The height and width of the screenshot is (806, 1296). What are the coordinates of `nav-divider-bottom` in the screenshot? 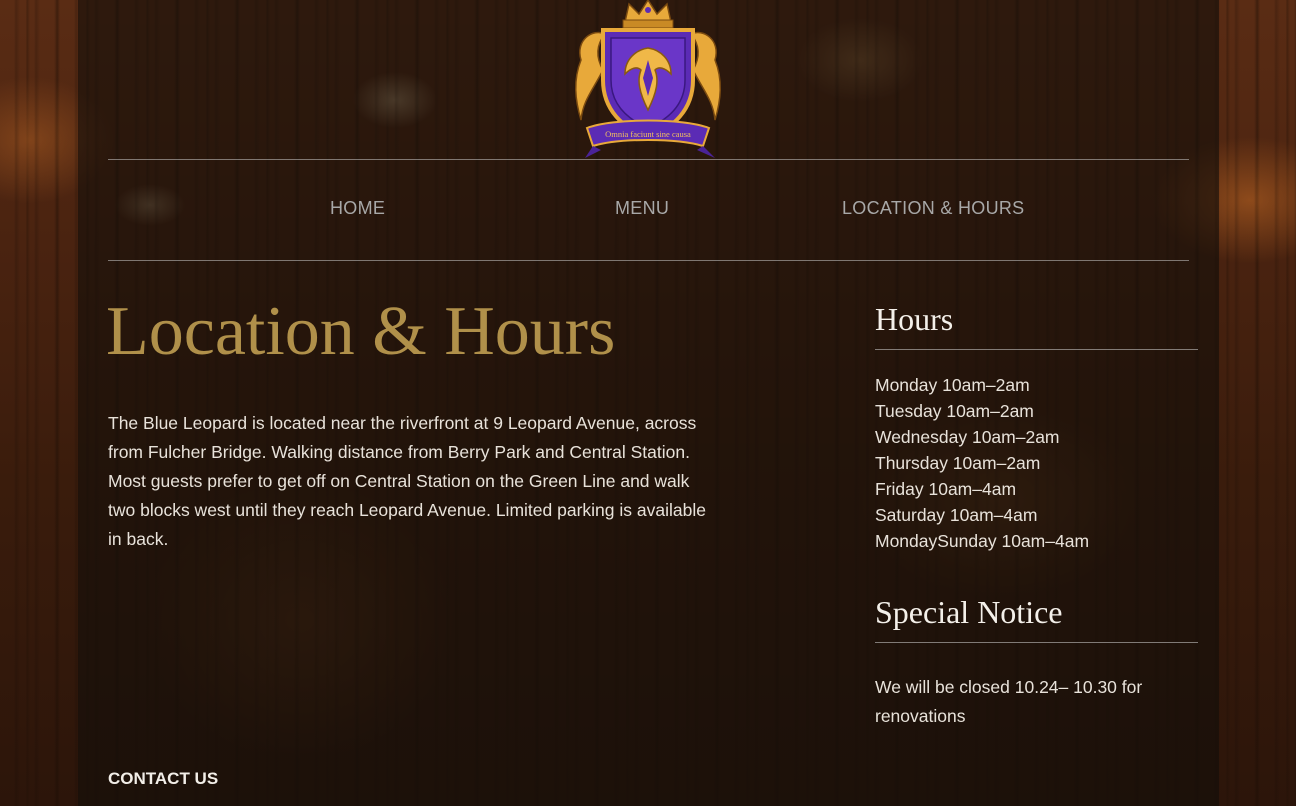 It's located at (648, 260).